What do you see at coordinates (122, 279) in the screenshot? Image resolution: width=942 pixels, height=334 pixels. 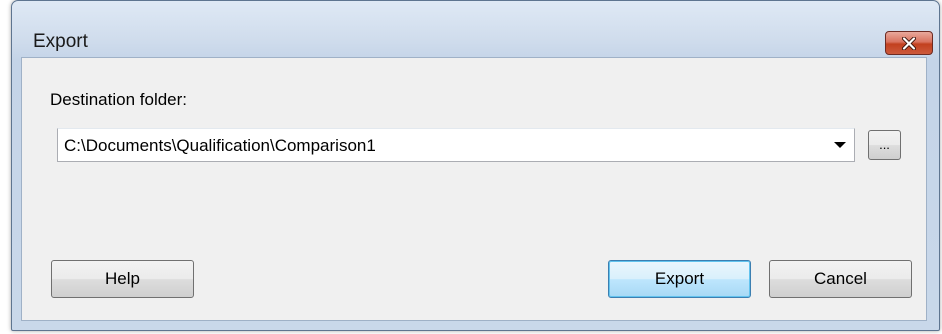 I see `help-button: Help` at bounding box center [122, 279].